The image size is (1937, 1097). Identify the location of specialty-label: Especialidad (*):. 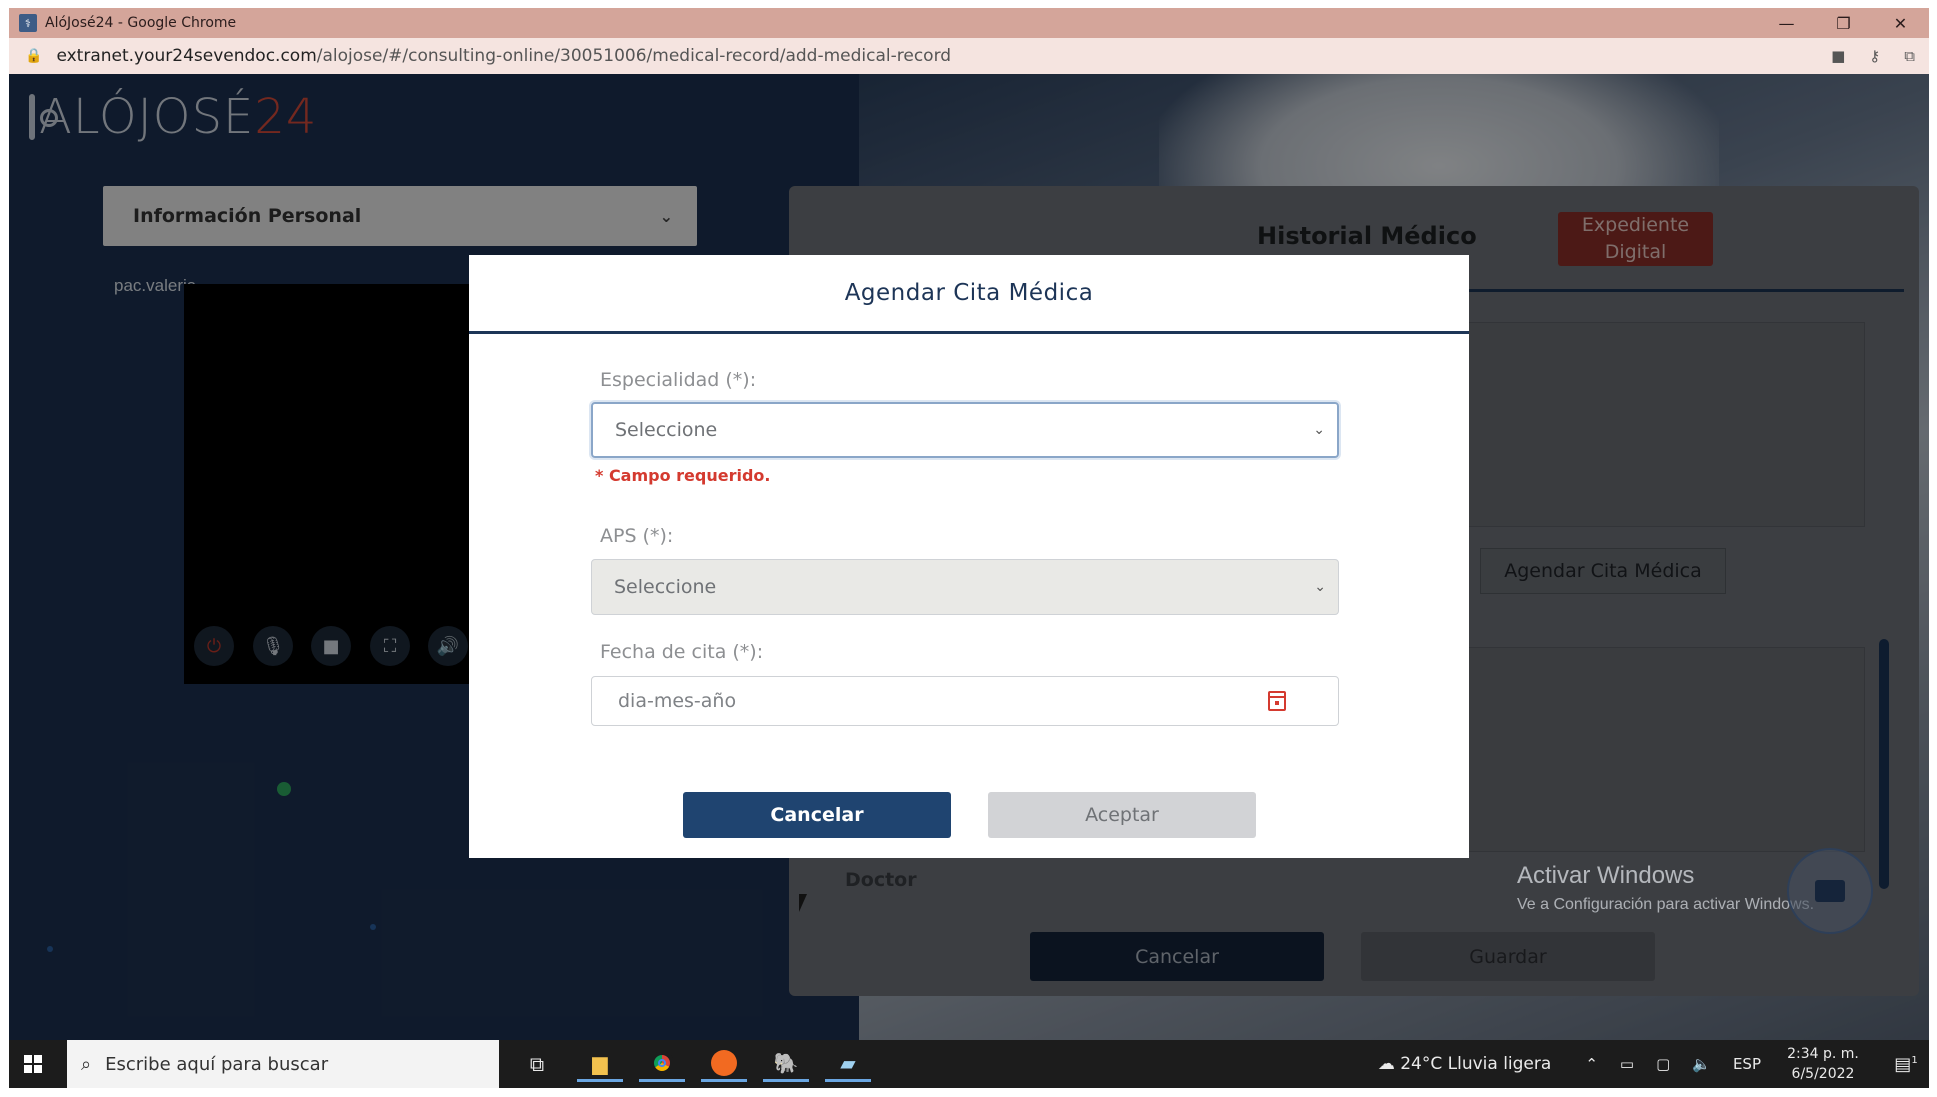
(678, 380).